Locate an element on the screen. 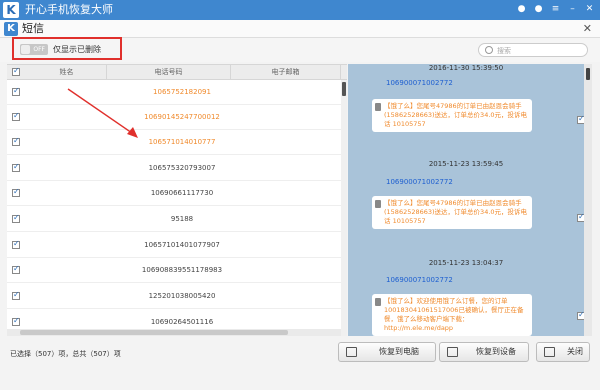 The image size is (600, 390). table-row: 106908839551178983 is located at coordinates (174, 270).